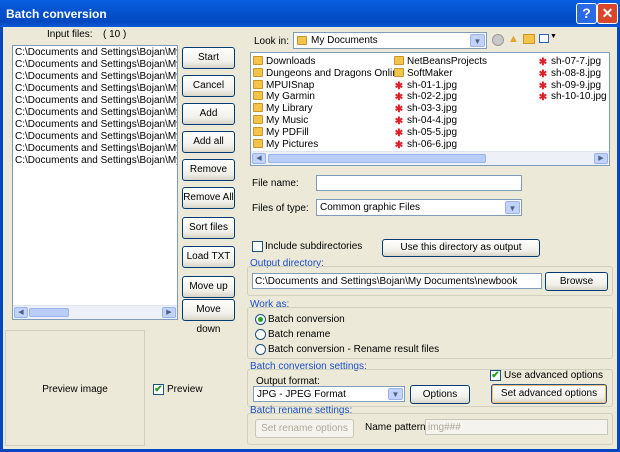 This screenshot has width=620, height=452. Describe the element at coordinates (283, 85) in the screenshot. I see `file-browser-item: MPUISnap` at that location.